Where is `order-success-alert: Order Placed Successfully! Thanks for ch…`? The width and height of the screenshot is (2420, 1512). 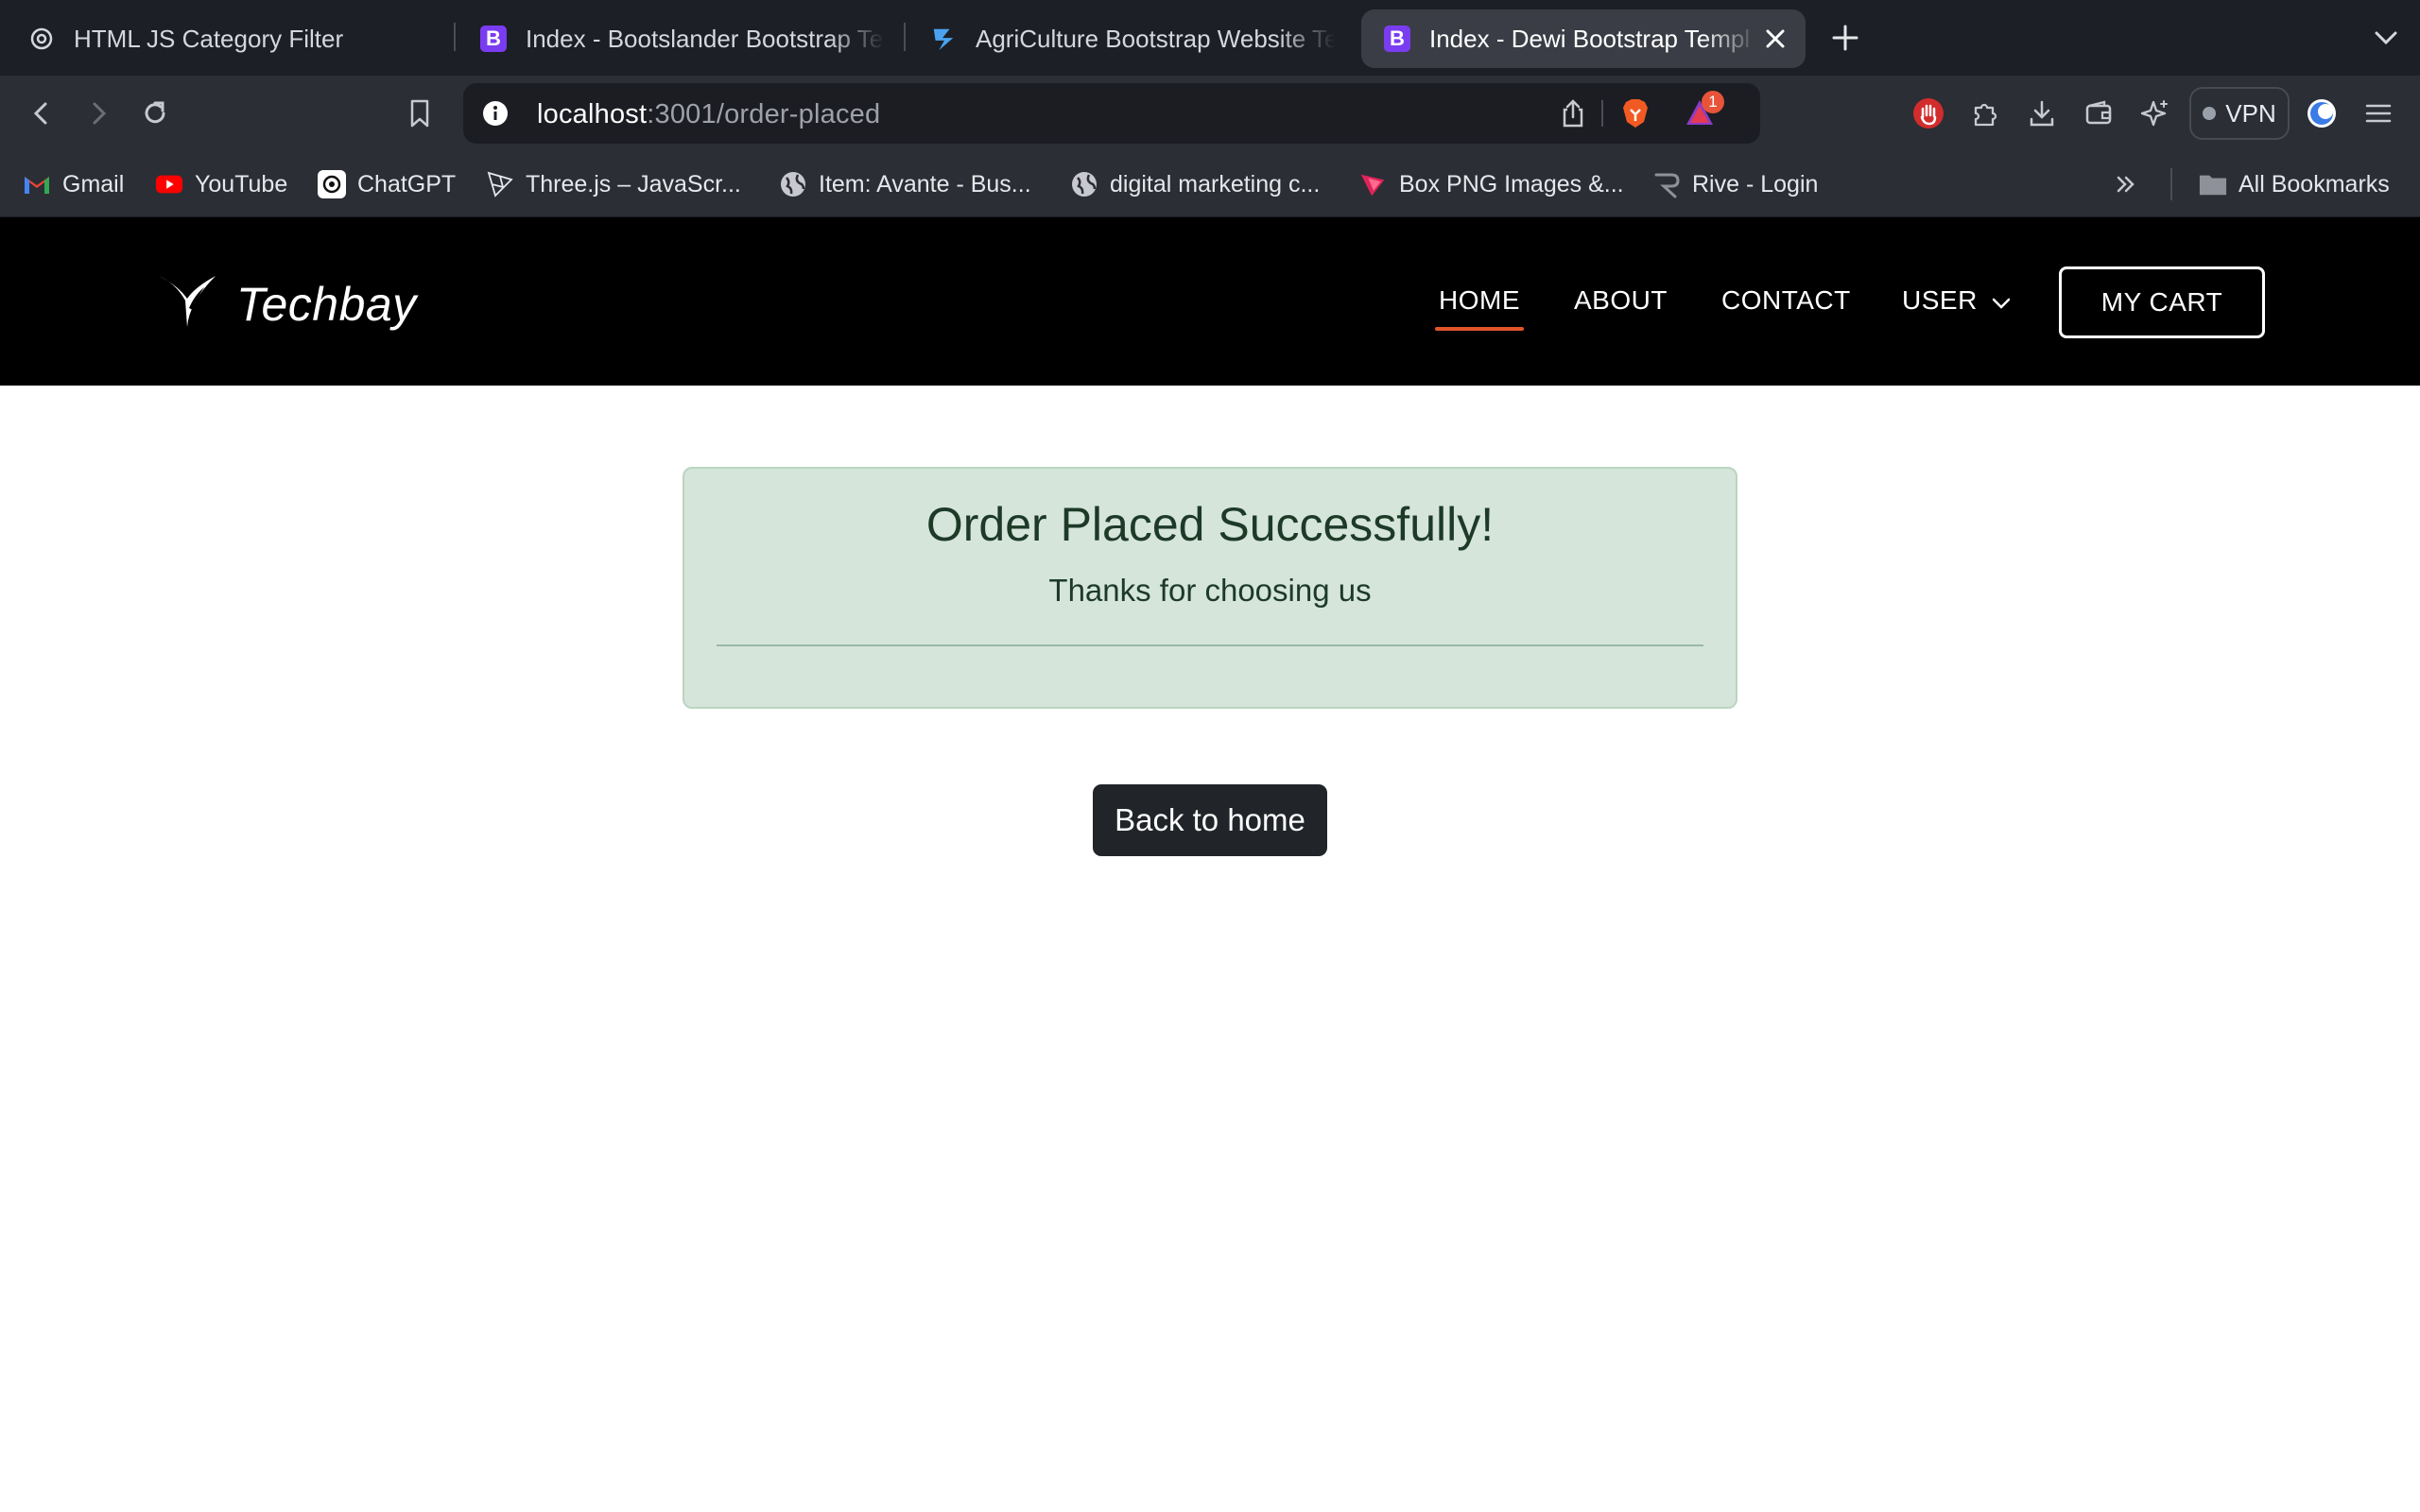
order-success-alert: Order Placed Successfully! Thanks for ch… is located at coordinates (1210, 588).